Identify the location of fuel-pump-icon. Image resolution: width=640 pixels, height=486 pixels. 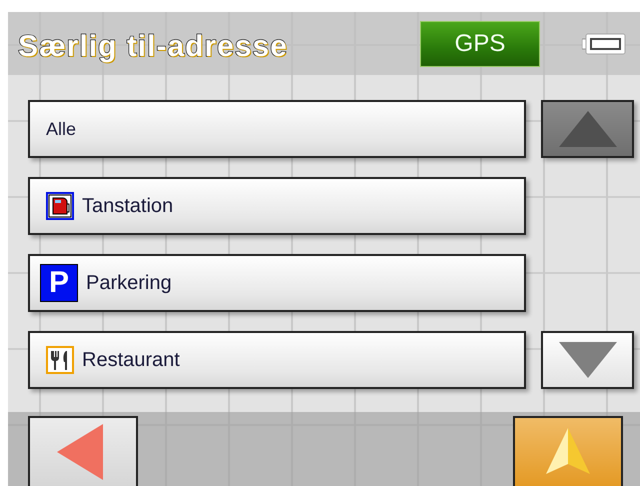
(60, 206).